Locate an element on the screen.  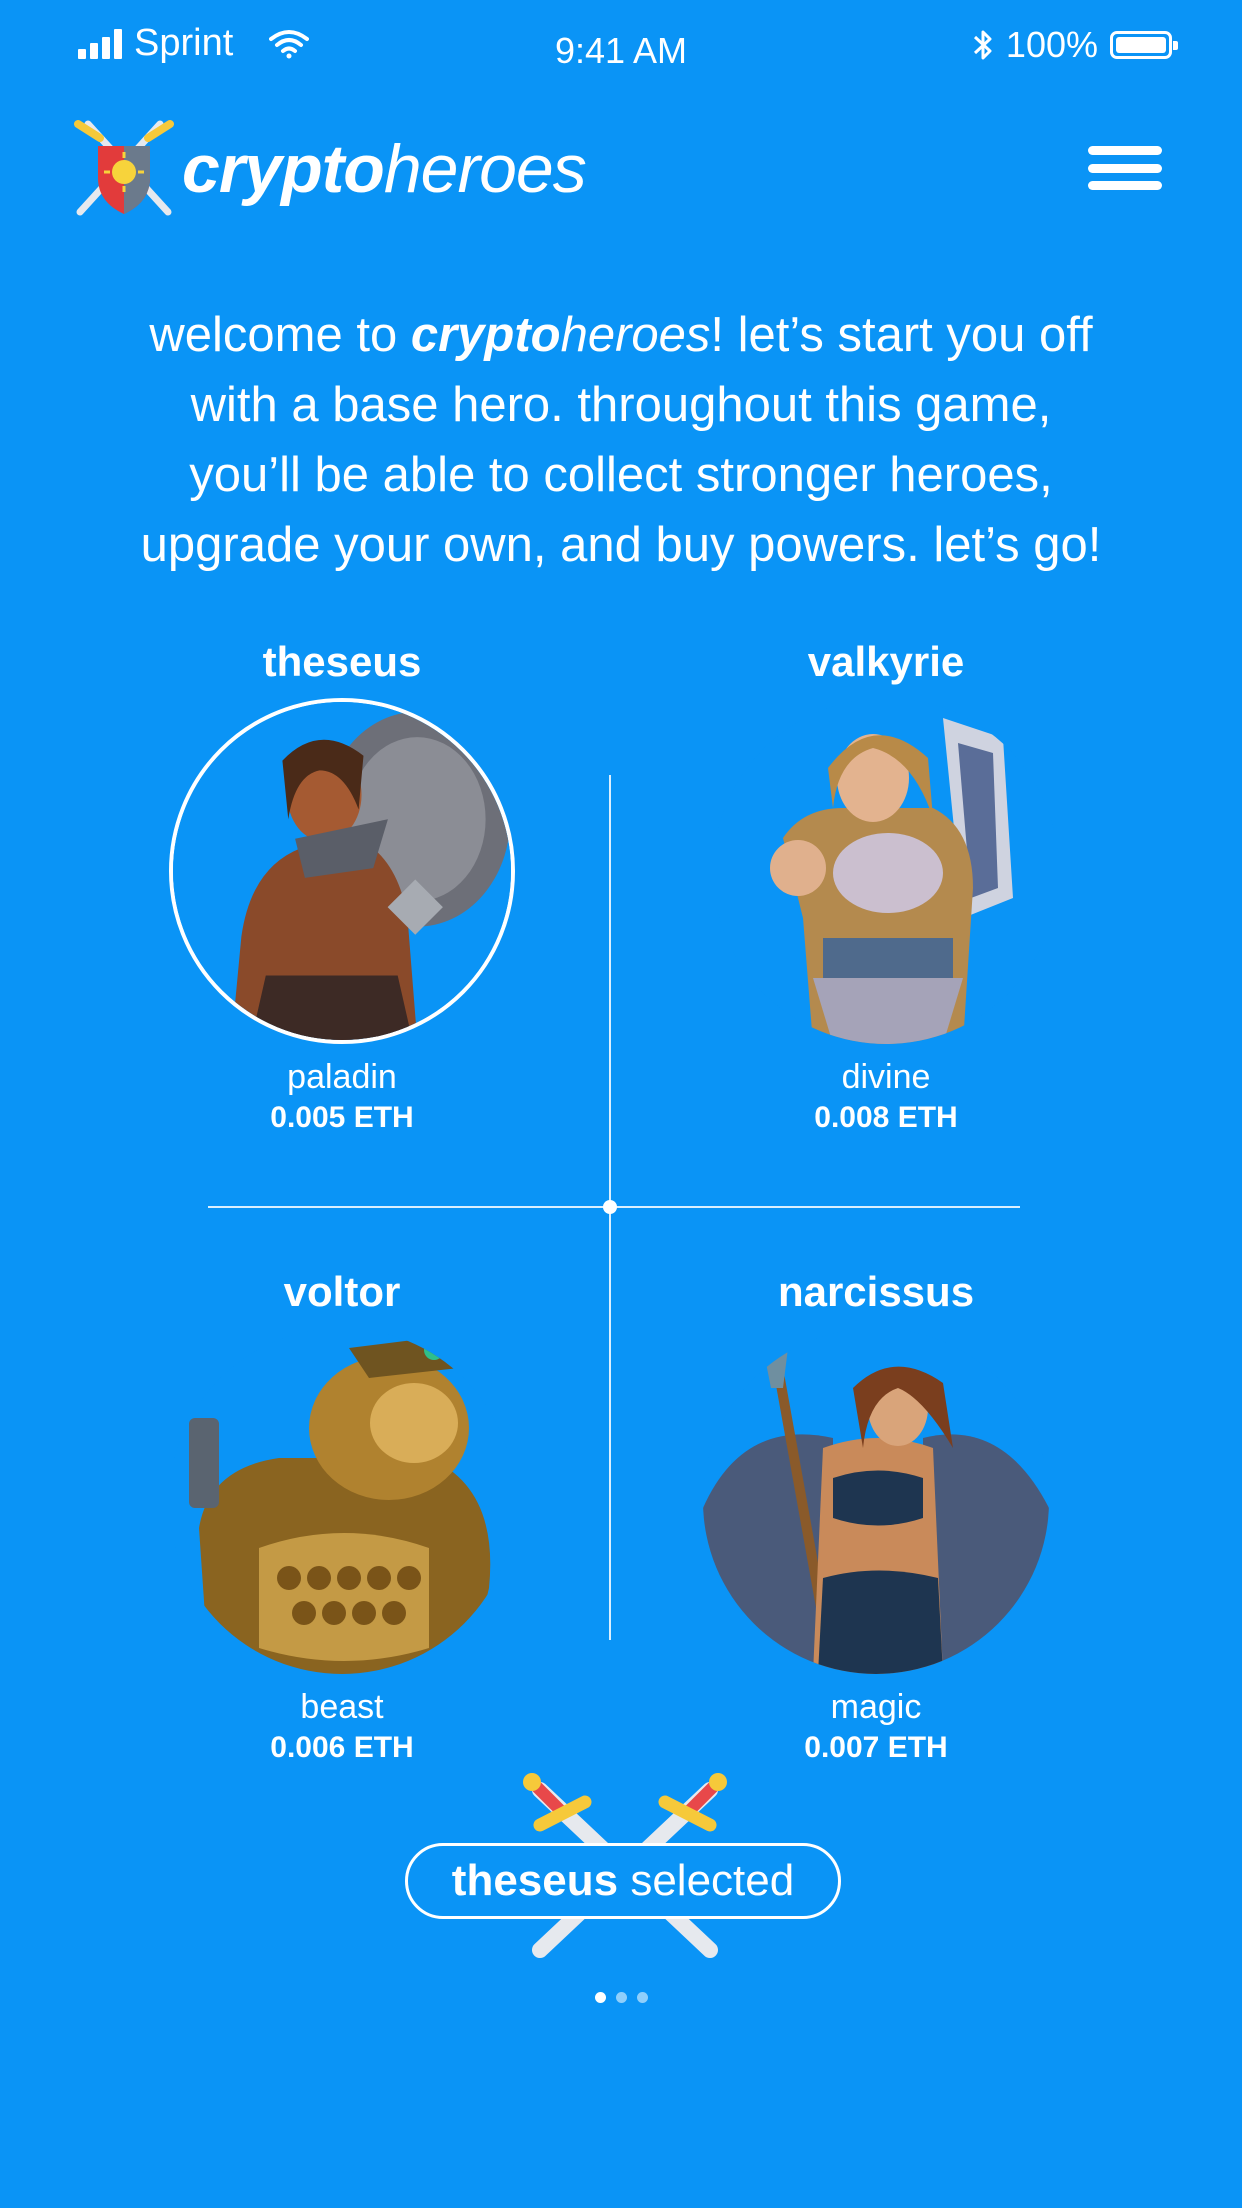
hero-name: valkyrie is located at coordinates (886, 661).